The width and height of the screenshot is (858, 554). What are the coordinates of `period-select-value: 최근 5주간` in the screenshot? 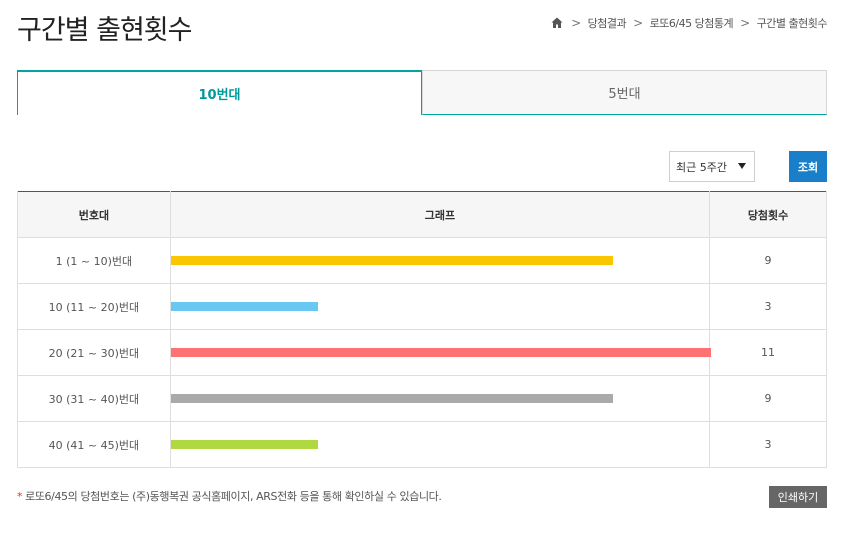 It's located at (701, 167).